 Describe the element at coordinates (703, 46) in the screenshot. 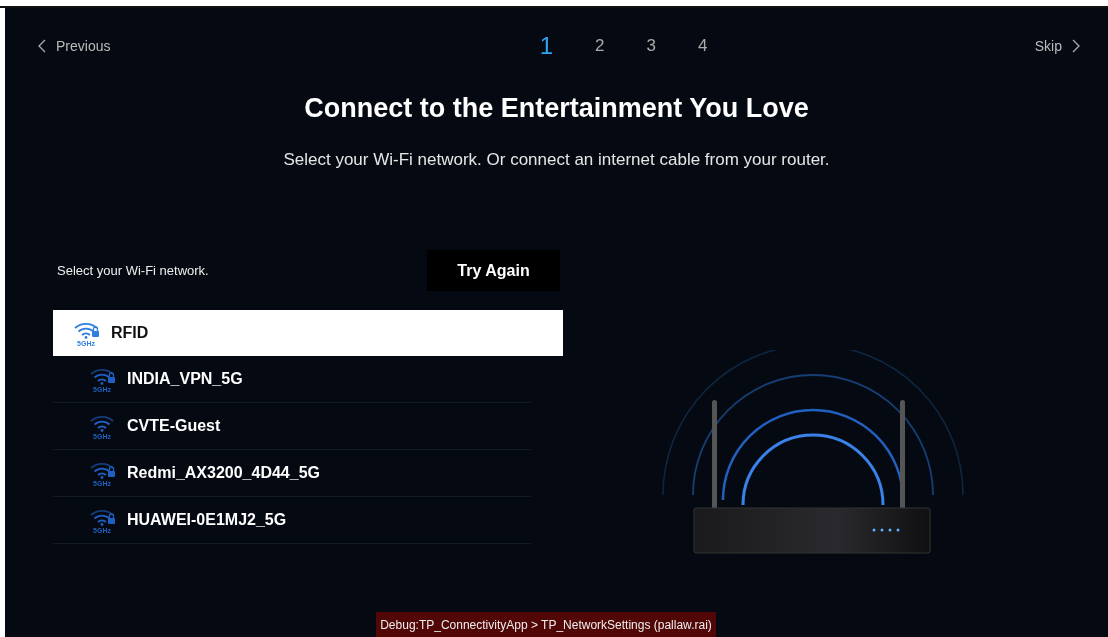

I see `step-tab: 4` at that location.